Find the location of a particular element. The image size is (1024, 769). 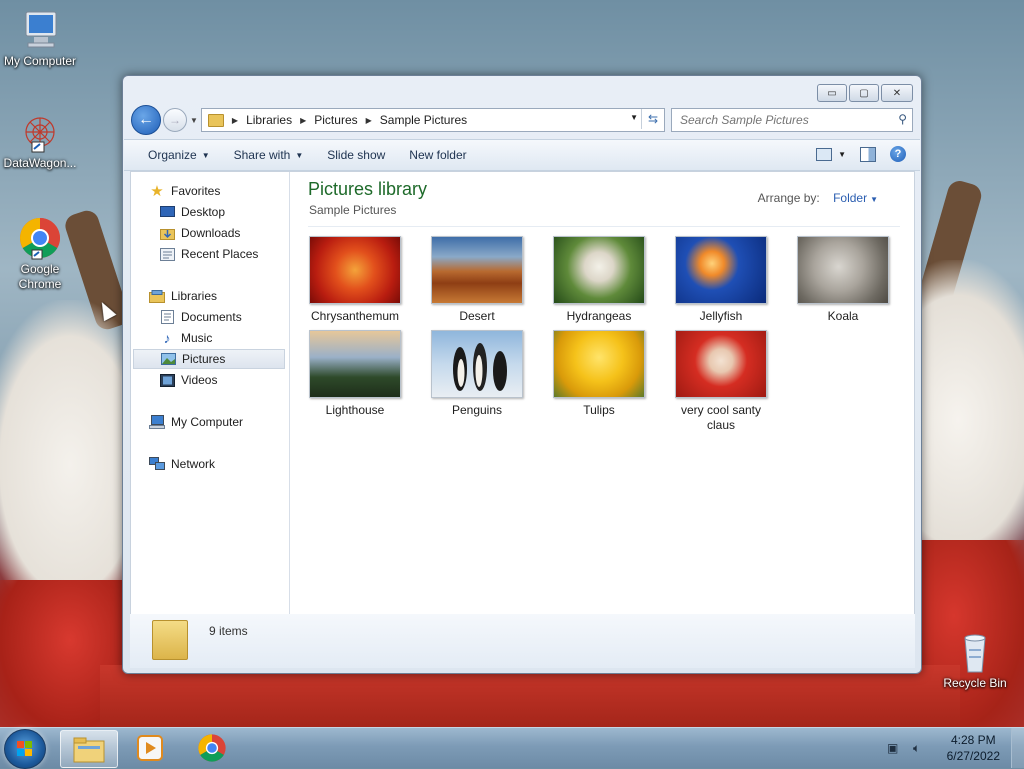

nav-item-favorites: ★ Favorites is located at coordinates (184, 191).